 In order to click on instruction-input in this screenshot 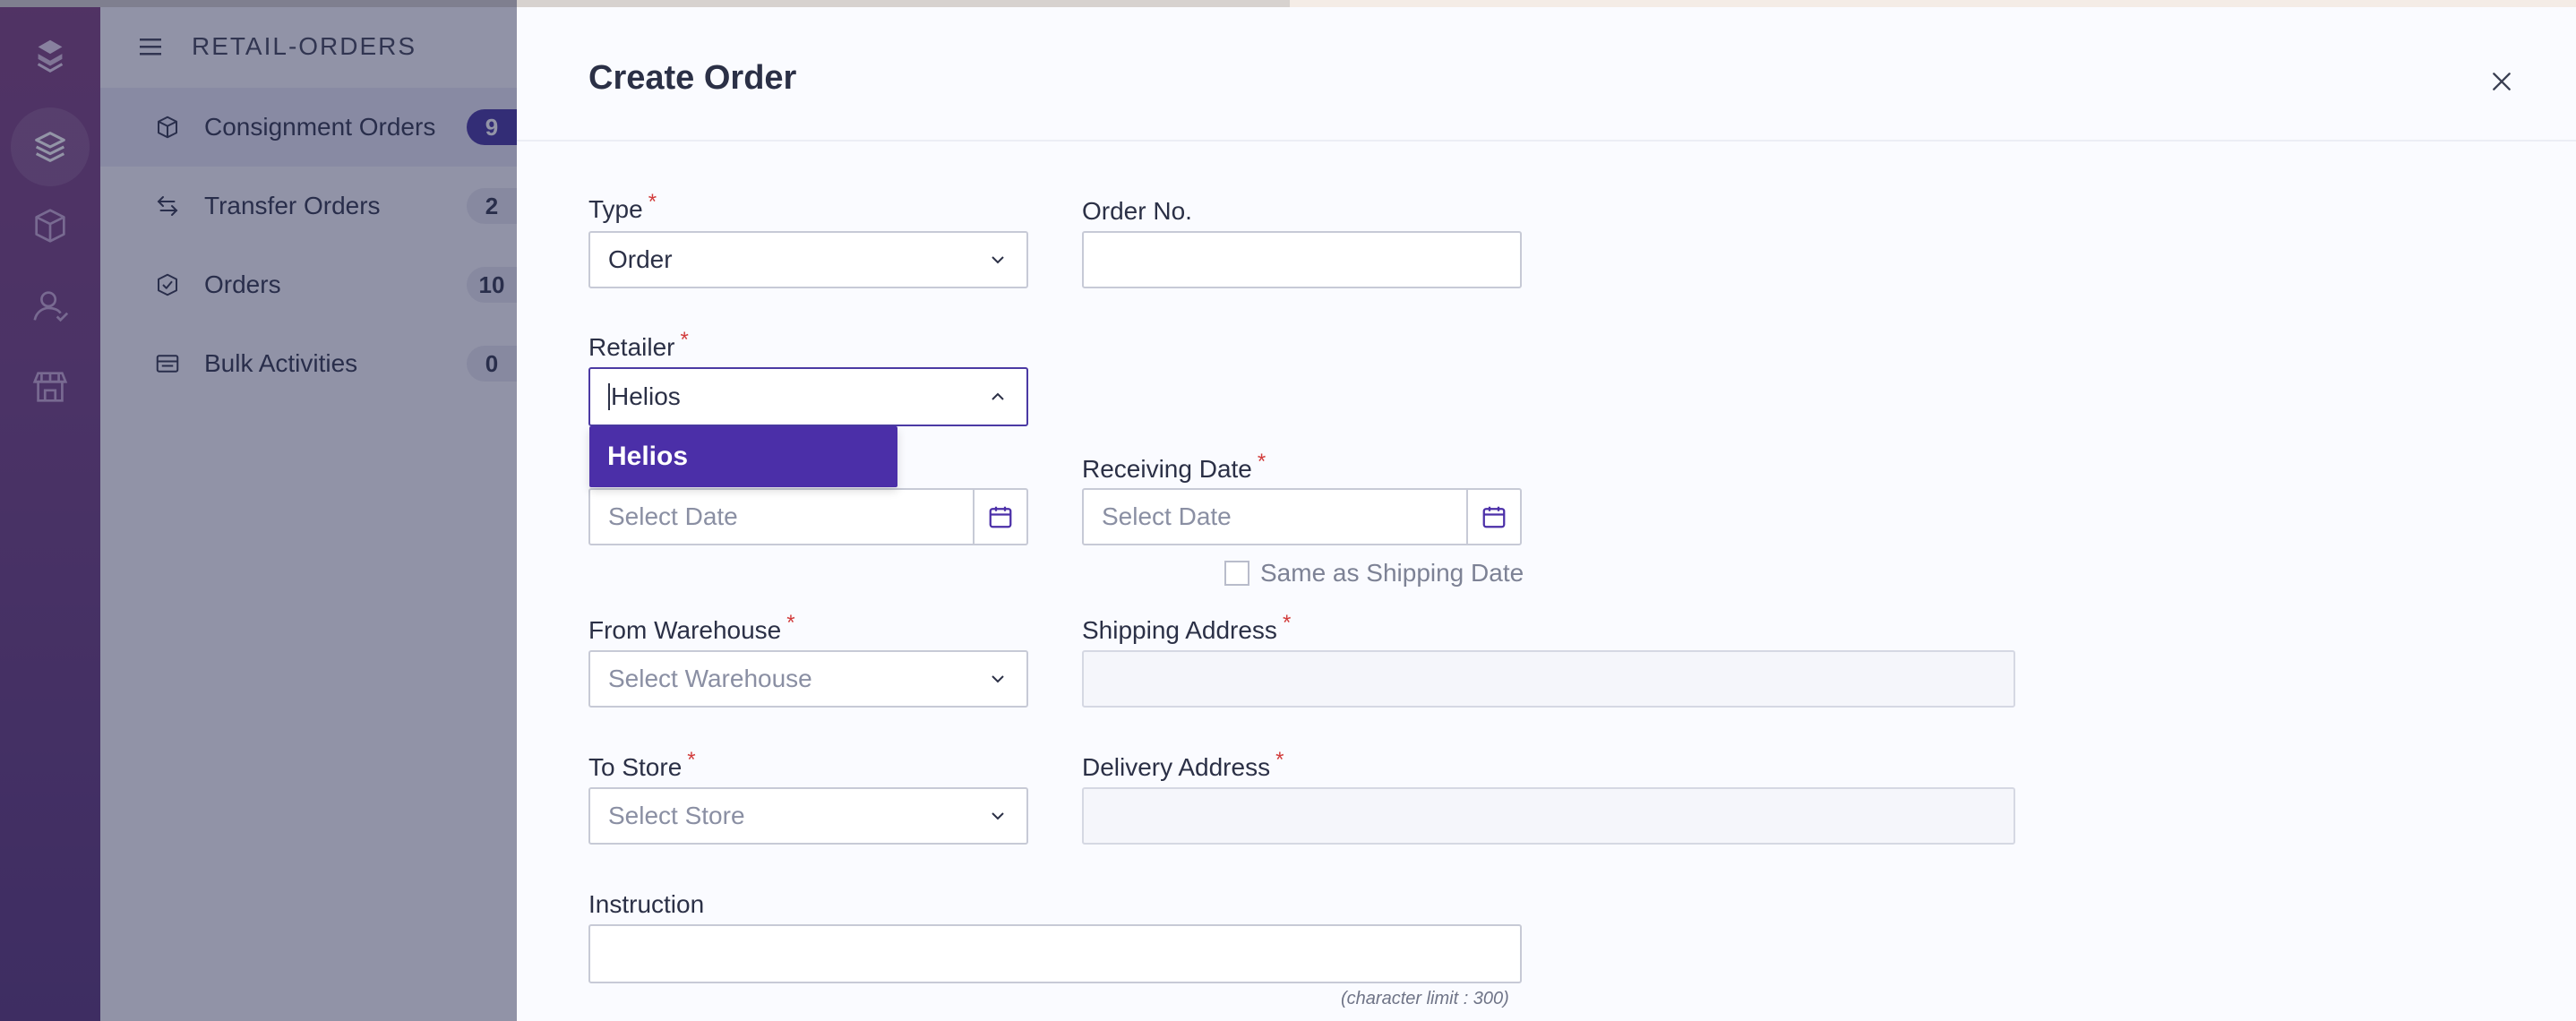, I will do `click(1055, 953)`.